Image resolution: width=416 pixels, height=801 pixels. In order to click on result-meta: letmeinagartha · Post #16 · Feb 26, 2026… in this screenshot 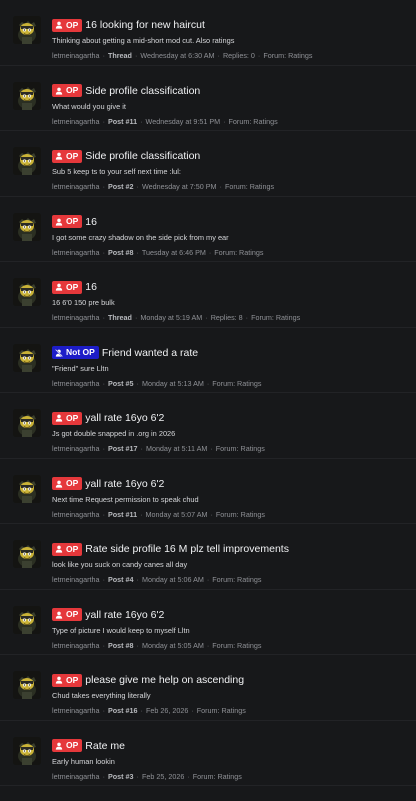, I will do `click(232, 710)`.